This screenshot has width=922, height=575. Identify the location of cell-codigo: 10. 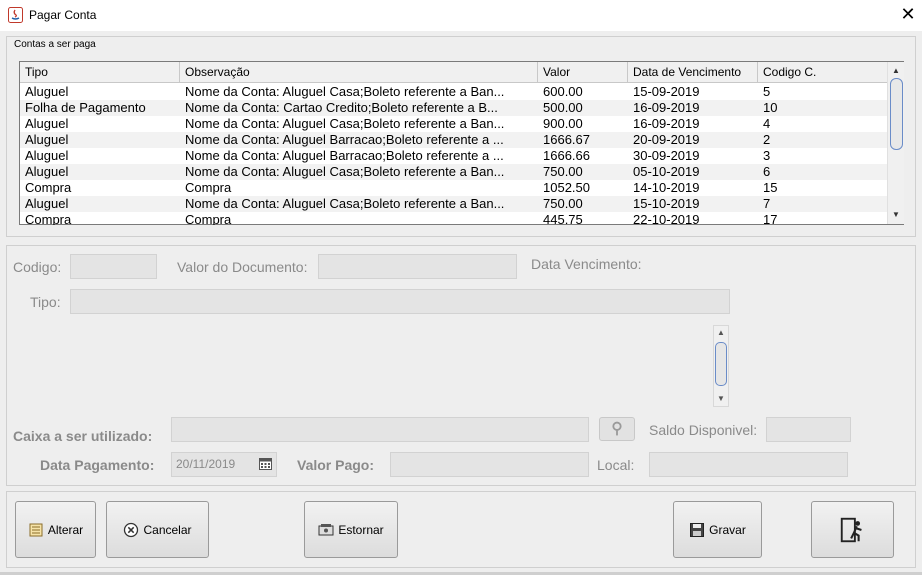
(770, 107).